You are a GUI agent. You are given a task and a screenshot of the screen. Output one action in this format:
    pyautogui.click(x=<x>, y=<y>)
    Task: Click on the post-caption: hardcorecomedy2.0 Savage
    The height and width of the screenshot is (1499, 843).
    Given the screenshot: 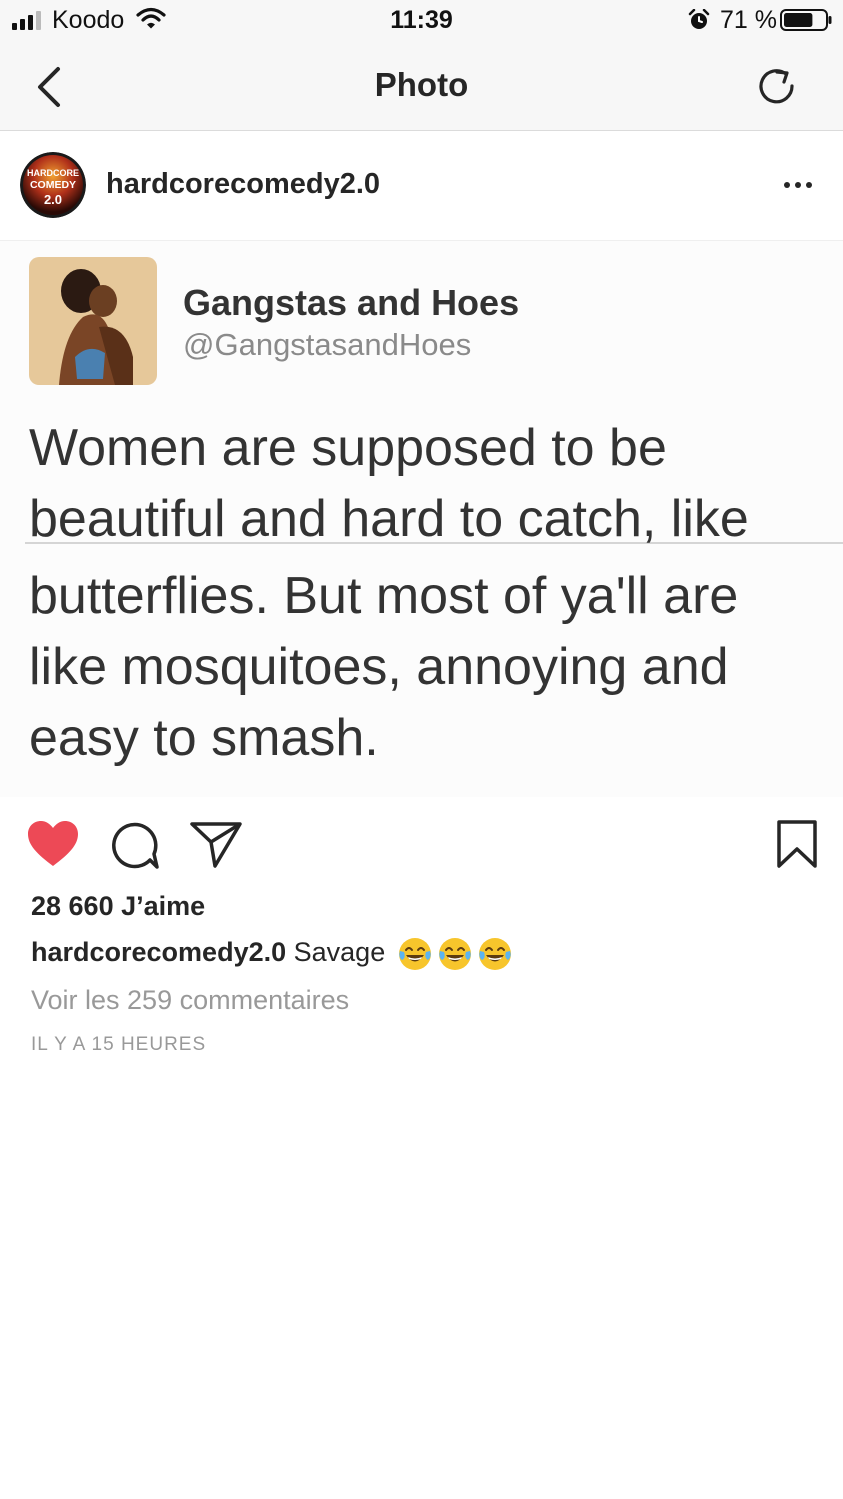 What is the action you would take?
    pyautogui.click(x=272, y=954)
    